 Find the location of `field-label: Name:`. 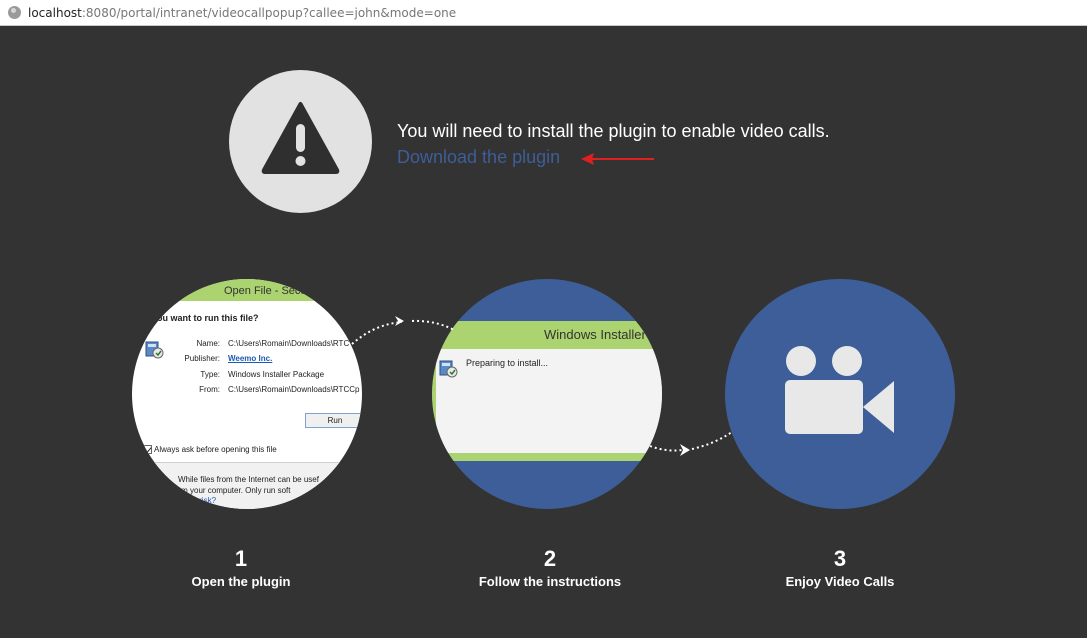

field-label: Name: is located at coordinates (208, 343).